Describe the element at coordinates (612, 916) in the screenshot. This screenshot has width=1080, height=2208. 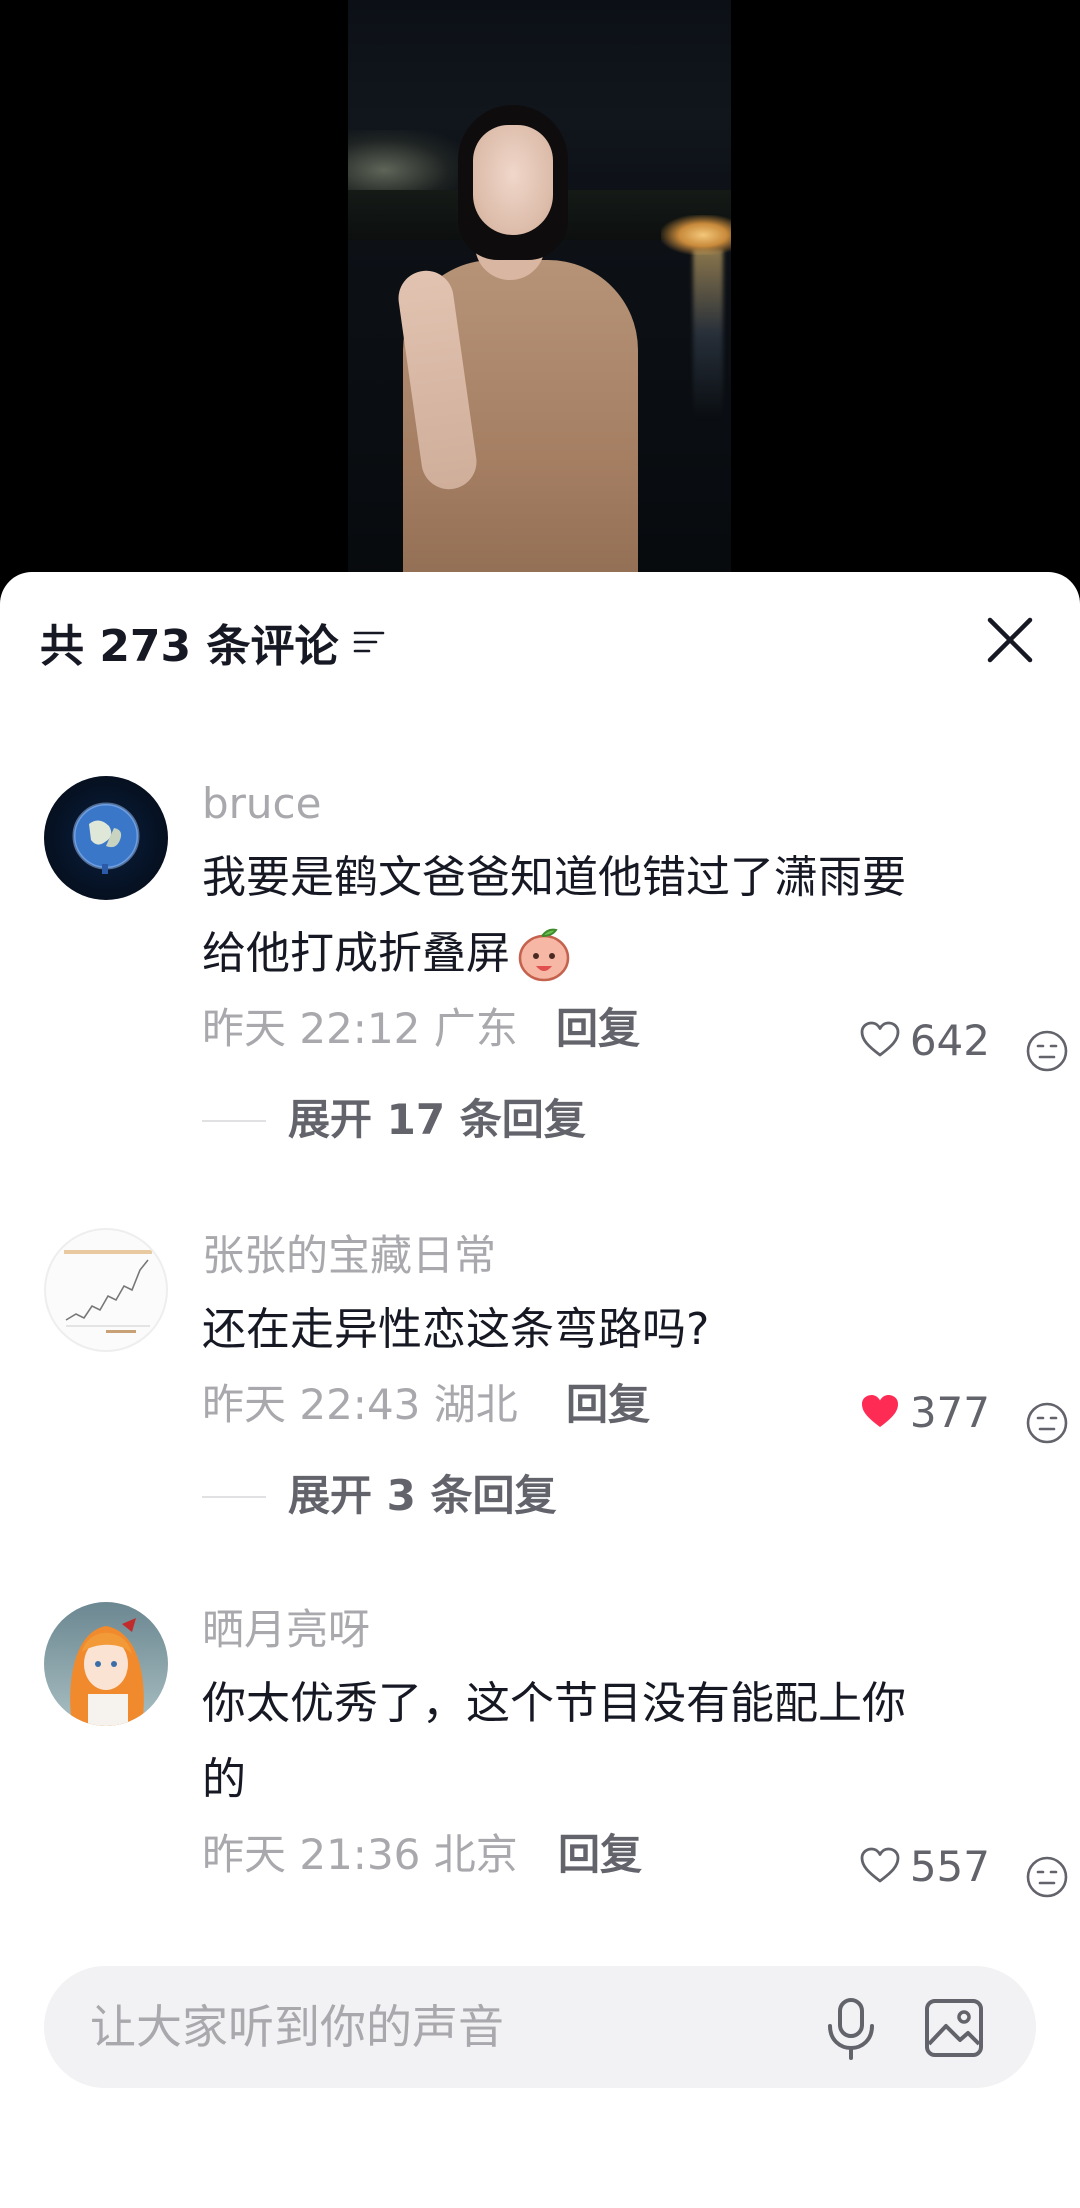
I see `comment-text: 我要是鹤文爸爸知道他错过了潇雨要 给他打成折叠屏` at that location.